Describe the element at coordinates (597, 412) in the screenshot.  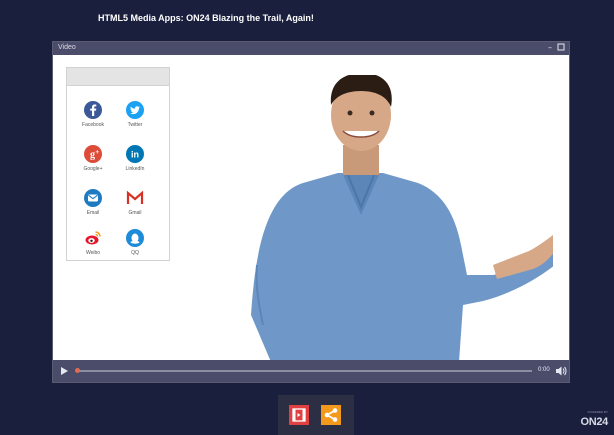
I see `brand-powered-by: POWERED BY` at that location.